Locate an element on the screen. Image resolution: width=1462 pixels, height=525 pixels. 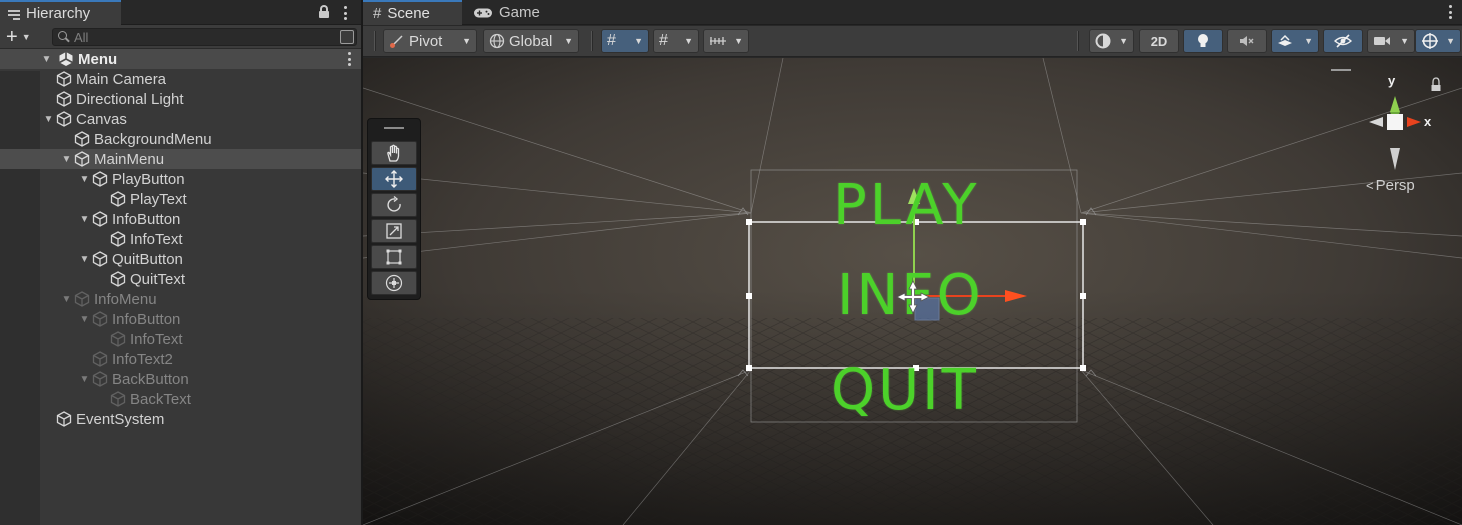
hierarchy-tab: Hierarchy is located at coordinates (60, 12).